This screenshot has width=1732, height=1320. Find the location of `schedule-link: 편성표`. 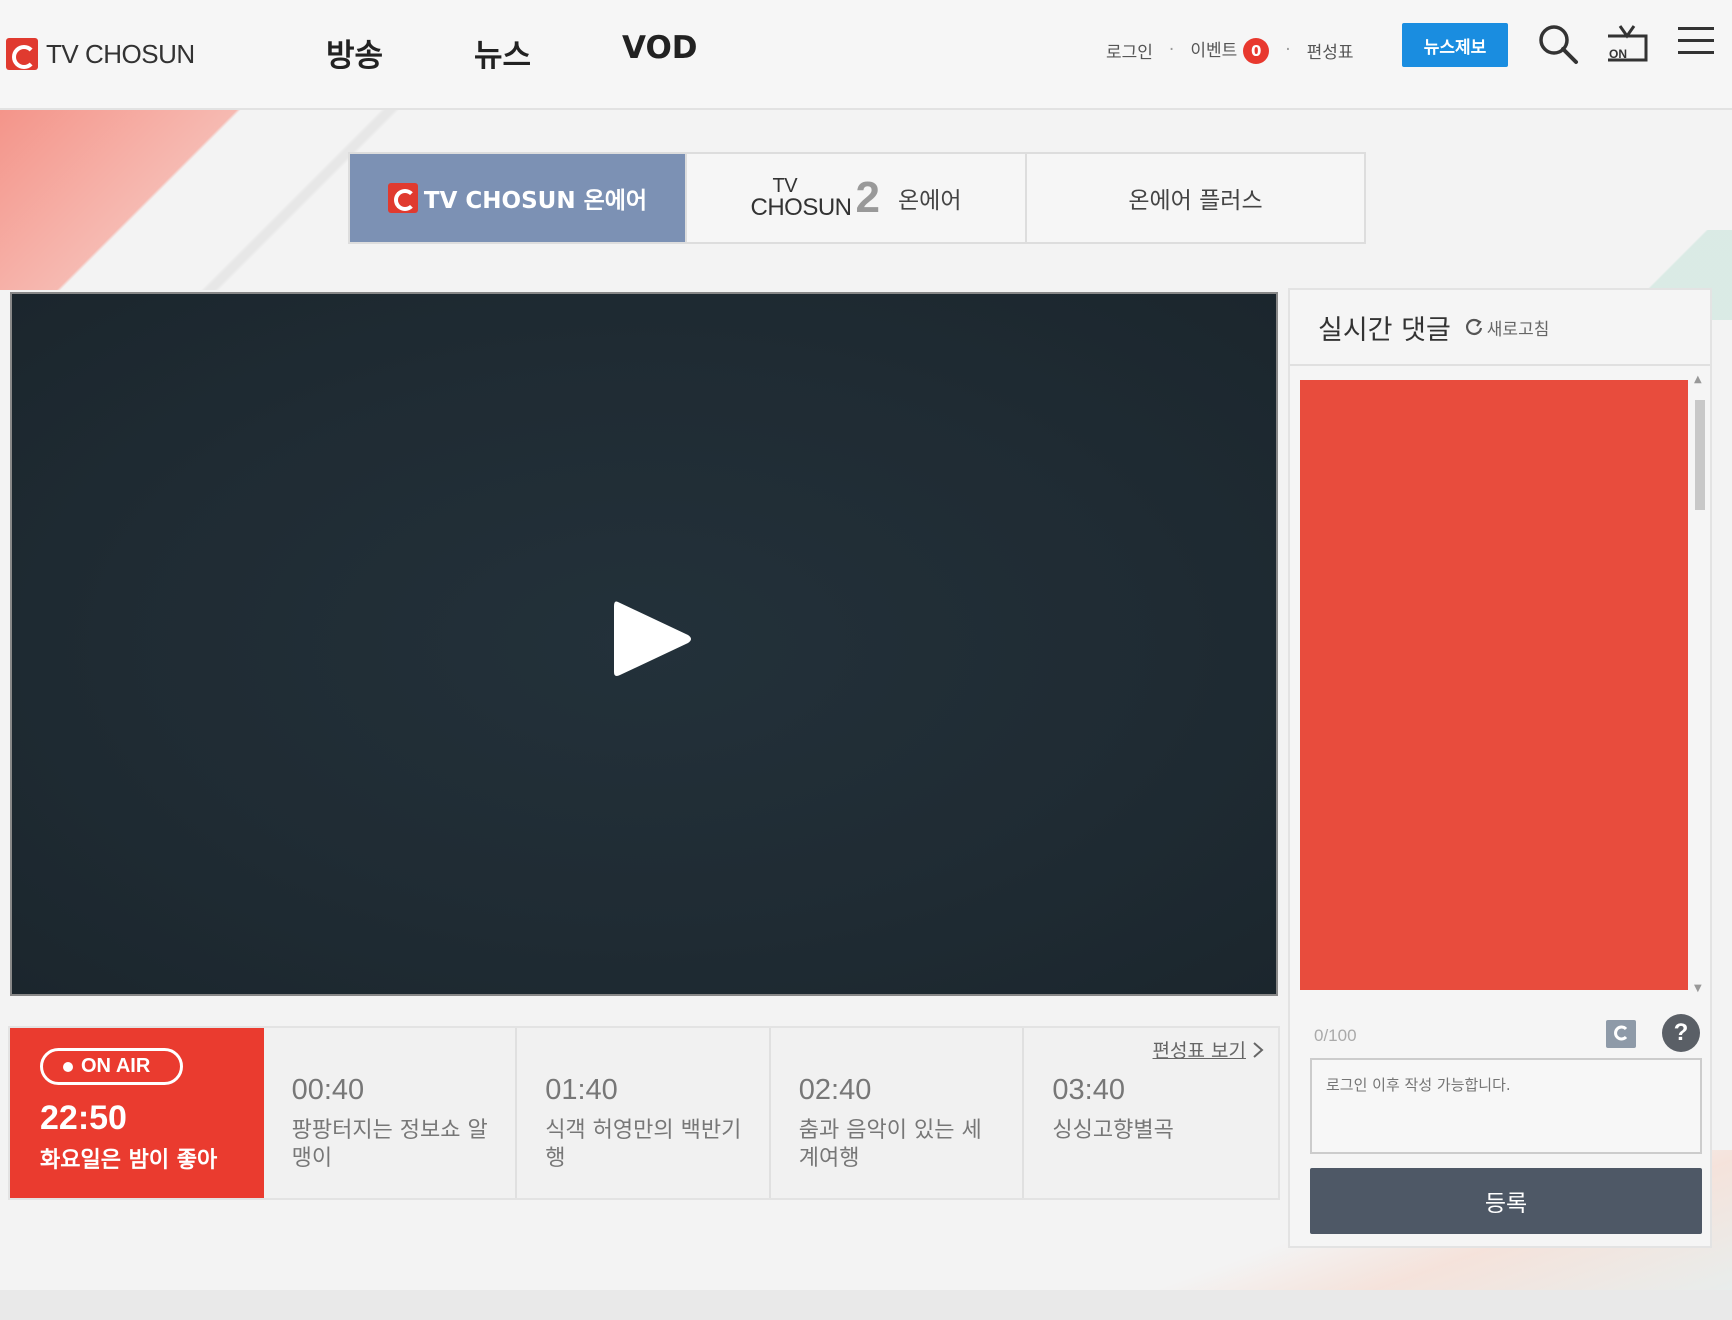

schedule-link: 편성표 is located at coordinates (1330, 50).